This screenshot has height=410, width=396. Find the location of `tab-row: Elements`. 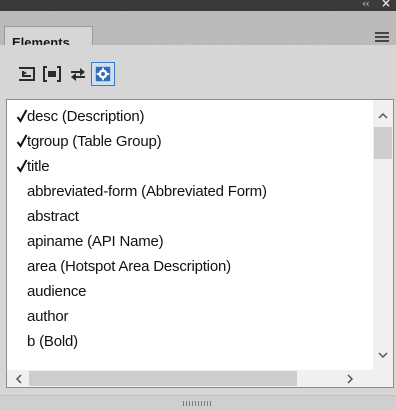

tab-row: Elements is located at coordinates (198, 33).